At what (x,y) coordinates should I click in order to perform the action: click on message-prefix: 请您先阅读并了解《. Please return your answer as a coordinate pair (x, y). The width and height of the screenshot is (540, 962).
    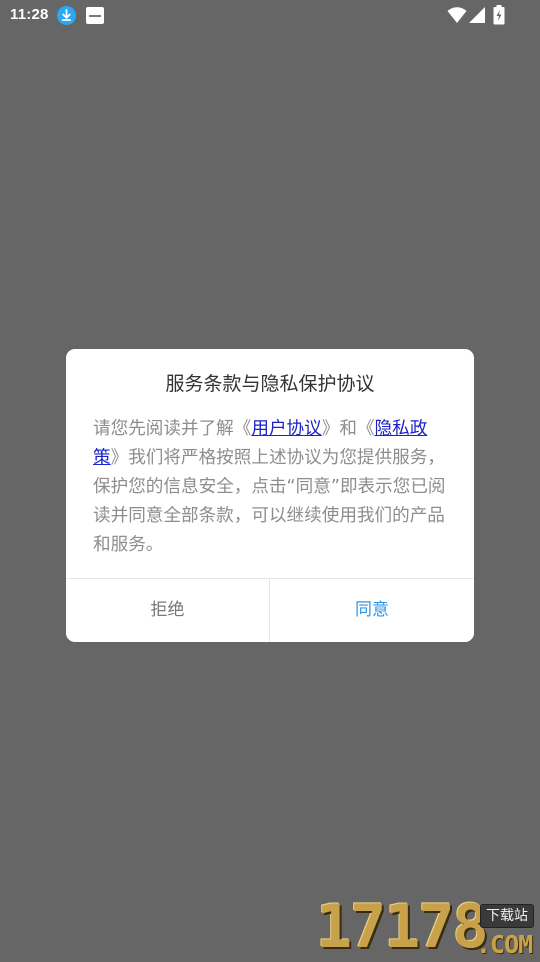
    Looking at the image, I should click on (172, 429).